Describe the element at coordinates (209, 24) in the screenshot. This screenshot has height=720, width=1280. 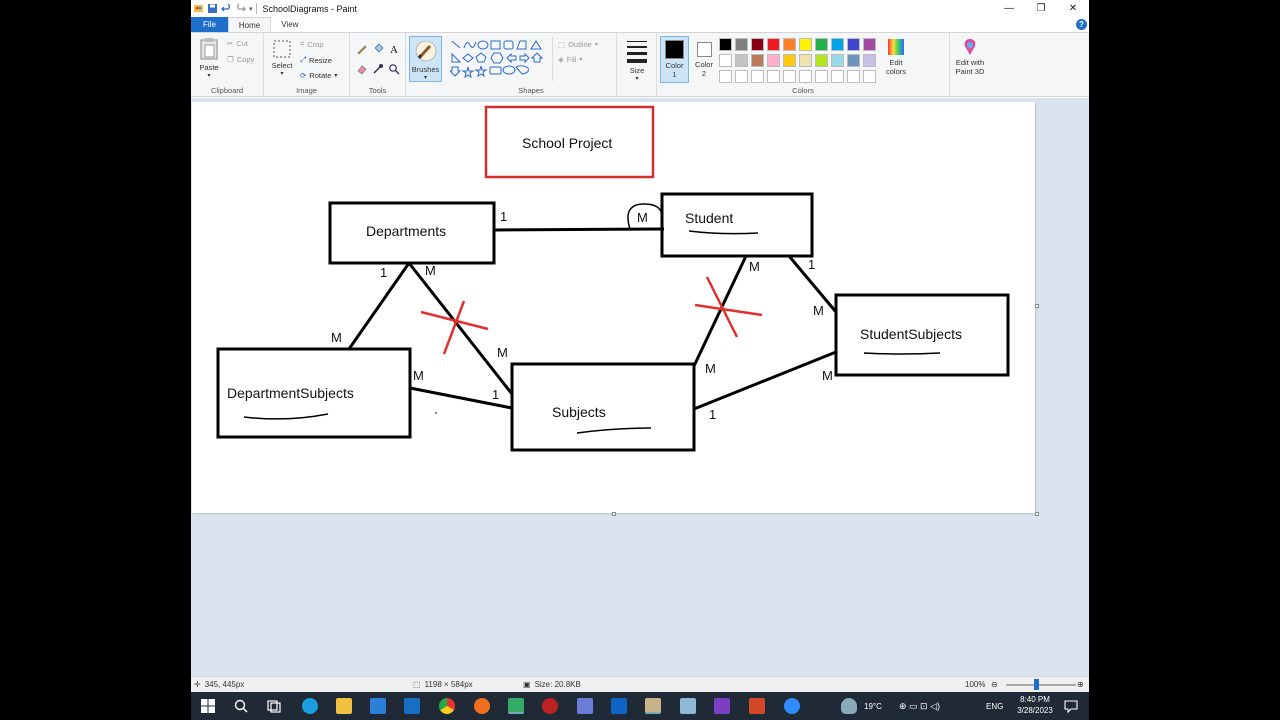
I see `tab-file: File` at that location.